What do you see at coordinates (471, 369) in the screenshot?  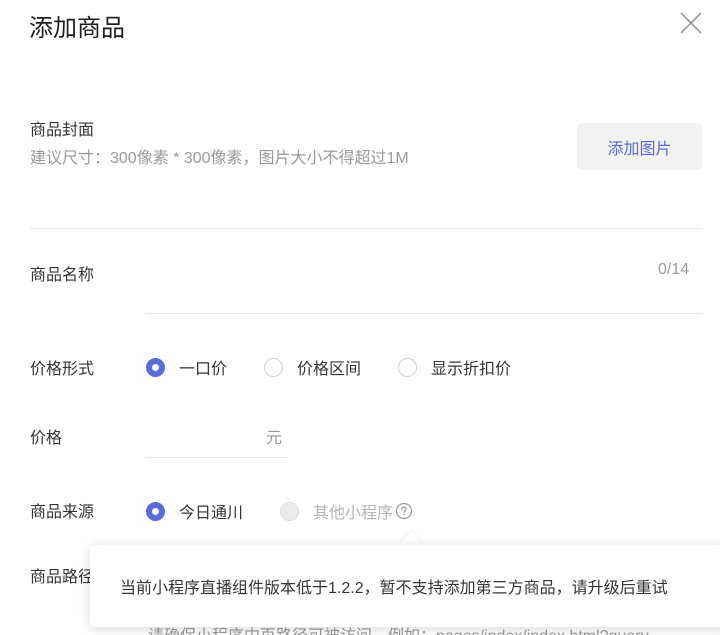 I see `radio-label: 显示折扣价` at bounding box center [471, 369].